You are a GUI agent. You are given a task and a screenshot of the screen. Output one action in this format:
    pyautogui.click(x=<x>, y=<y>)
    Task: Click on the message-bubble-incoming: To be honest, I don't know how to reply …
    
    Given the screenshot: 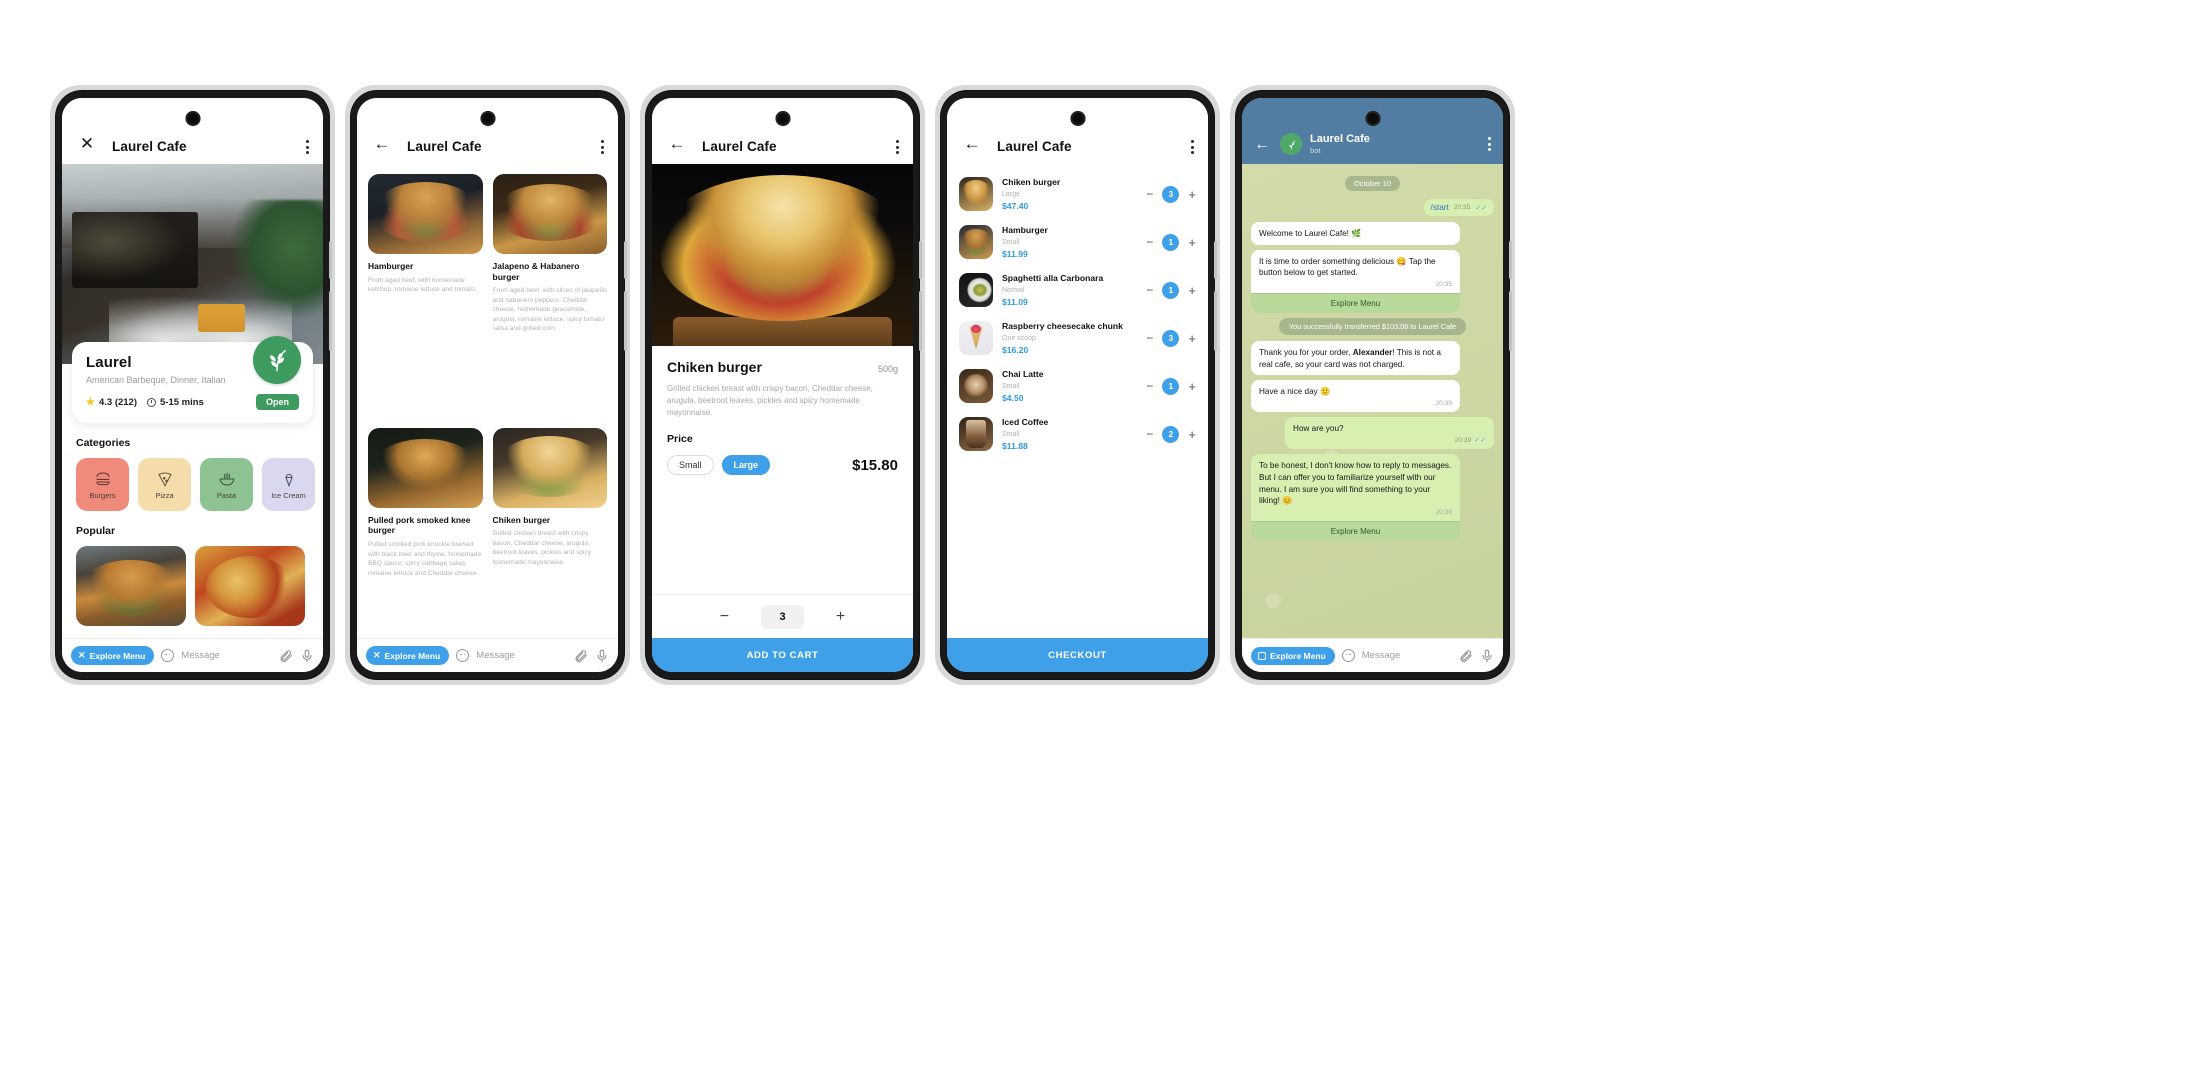 What is the action you would take?
    pyautogui.click(x=1355, y=498)
    